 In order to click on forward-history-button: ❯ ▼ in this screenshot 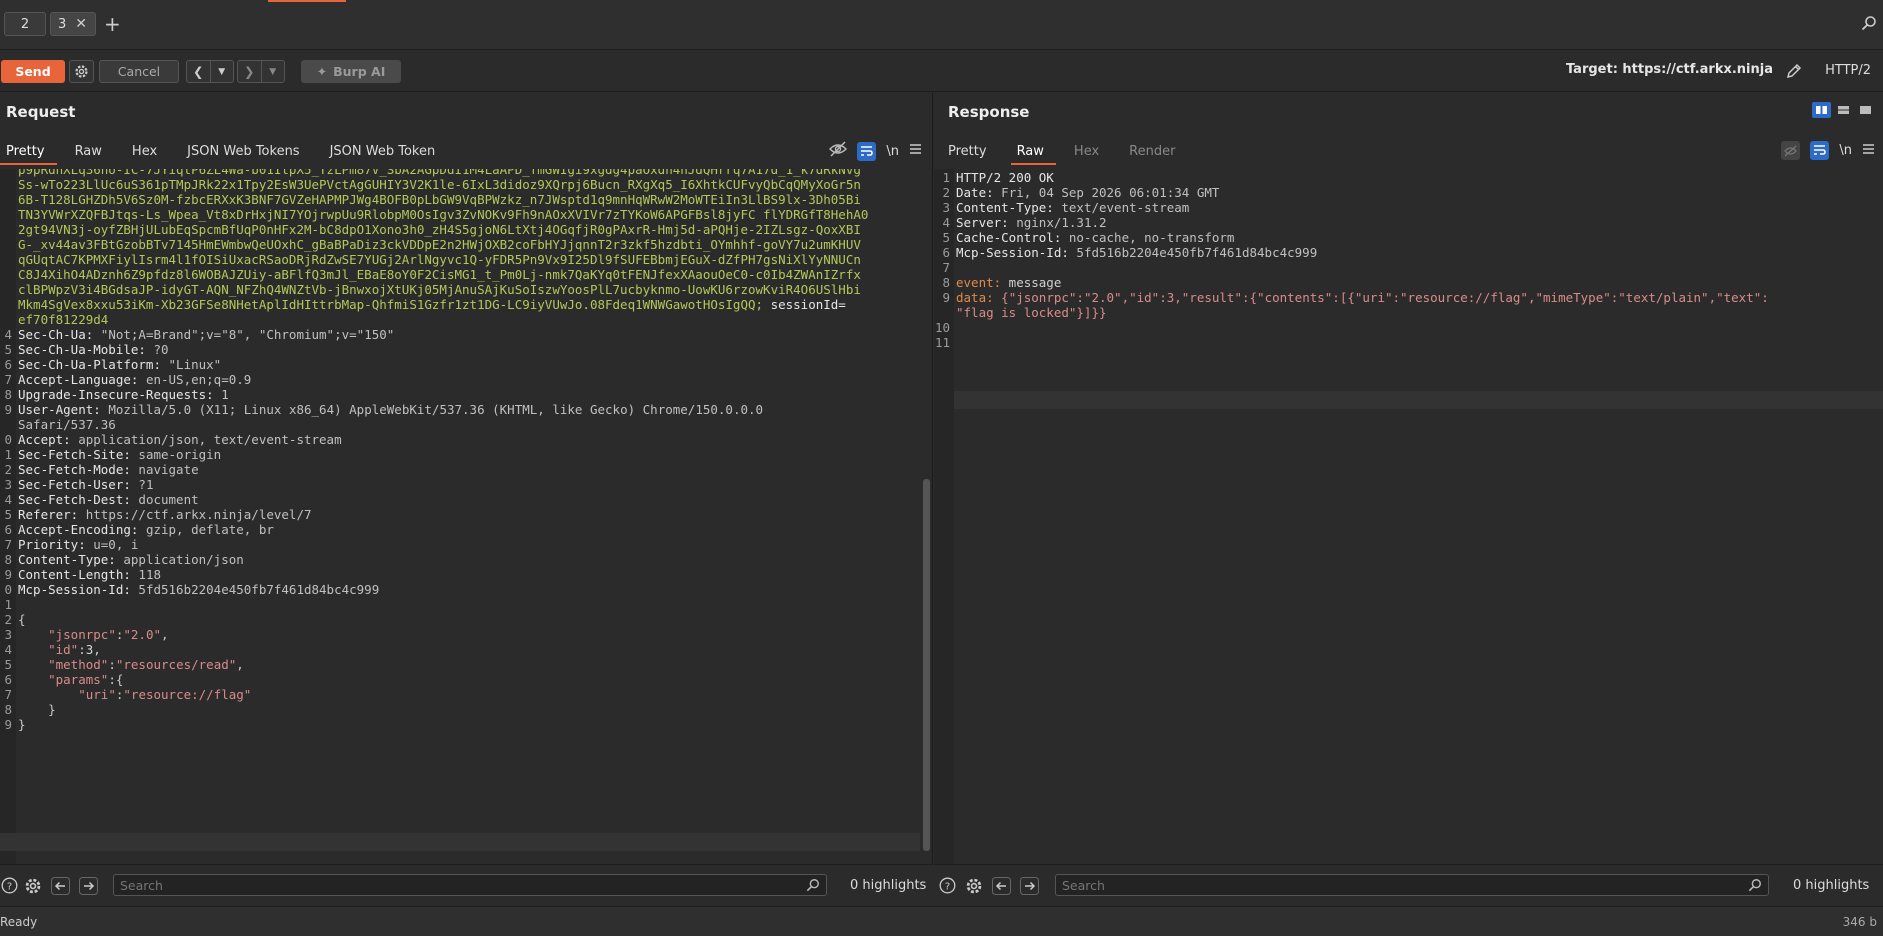, I will do `click(261, 71)`.